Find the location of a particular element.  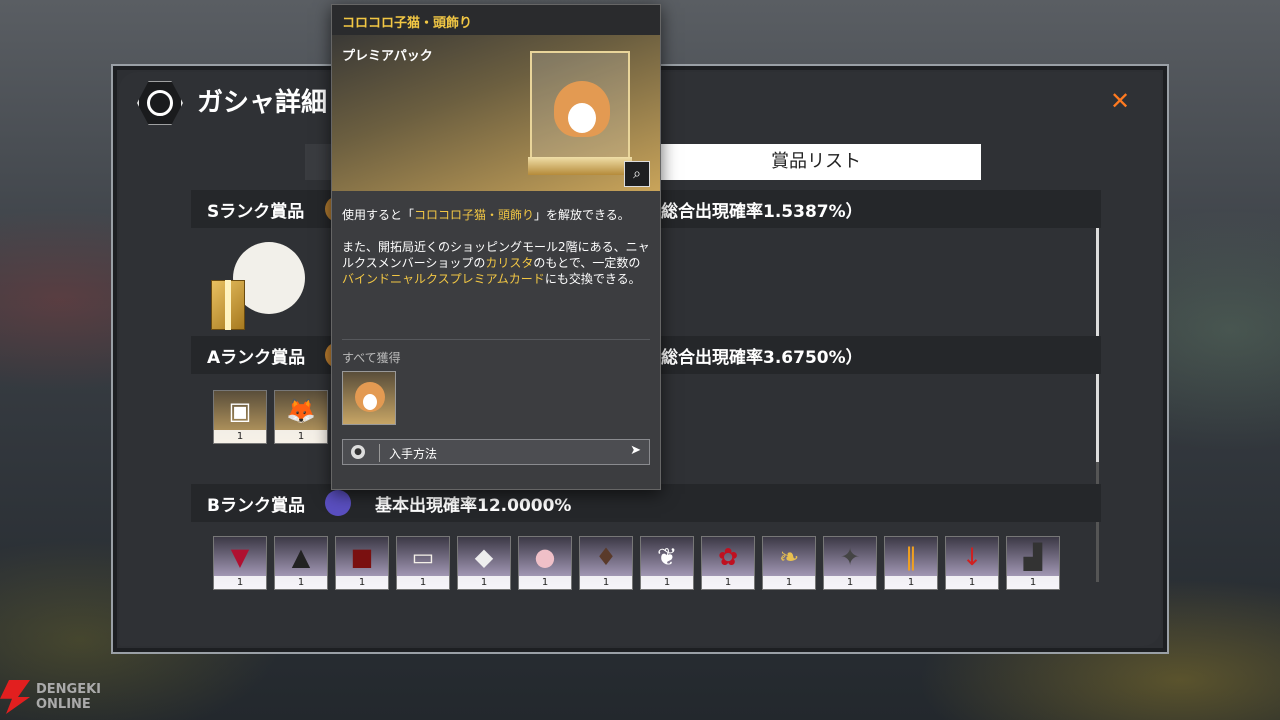

desc2-highlight-1: カリスタ is located at coordinates (509, 263).